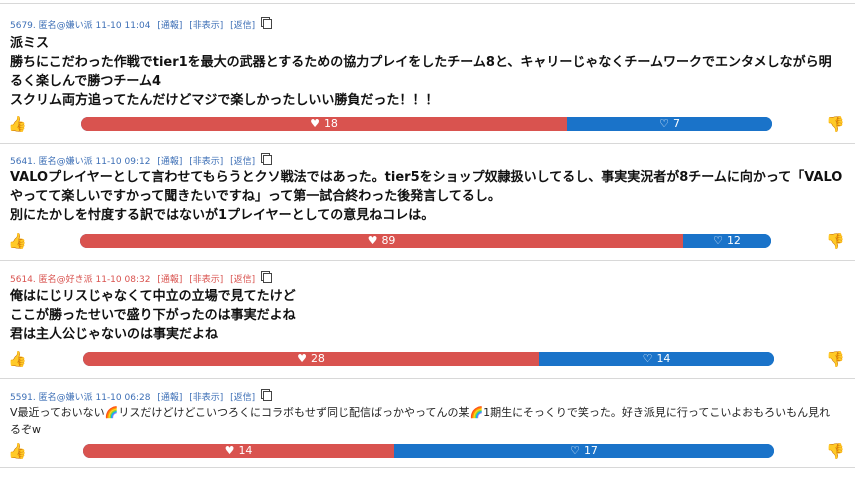 This screenshot has width=855, height=480. What do you see at coordinates (30, 43) in the screenshot?
I see `comment-line: 派ミス` at bounding box center [30, 43].